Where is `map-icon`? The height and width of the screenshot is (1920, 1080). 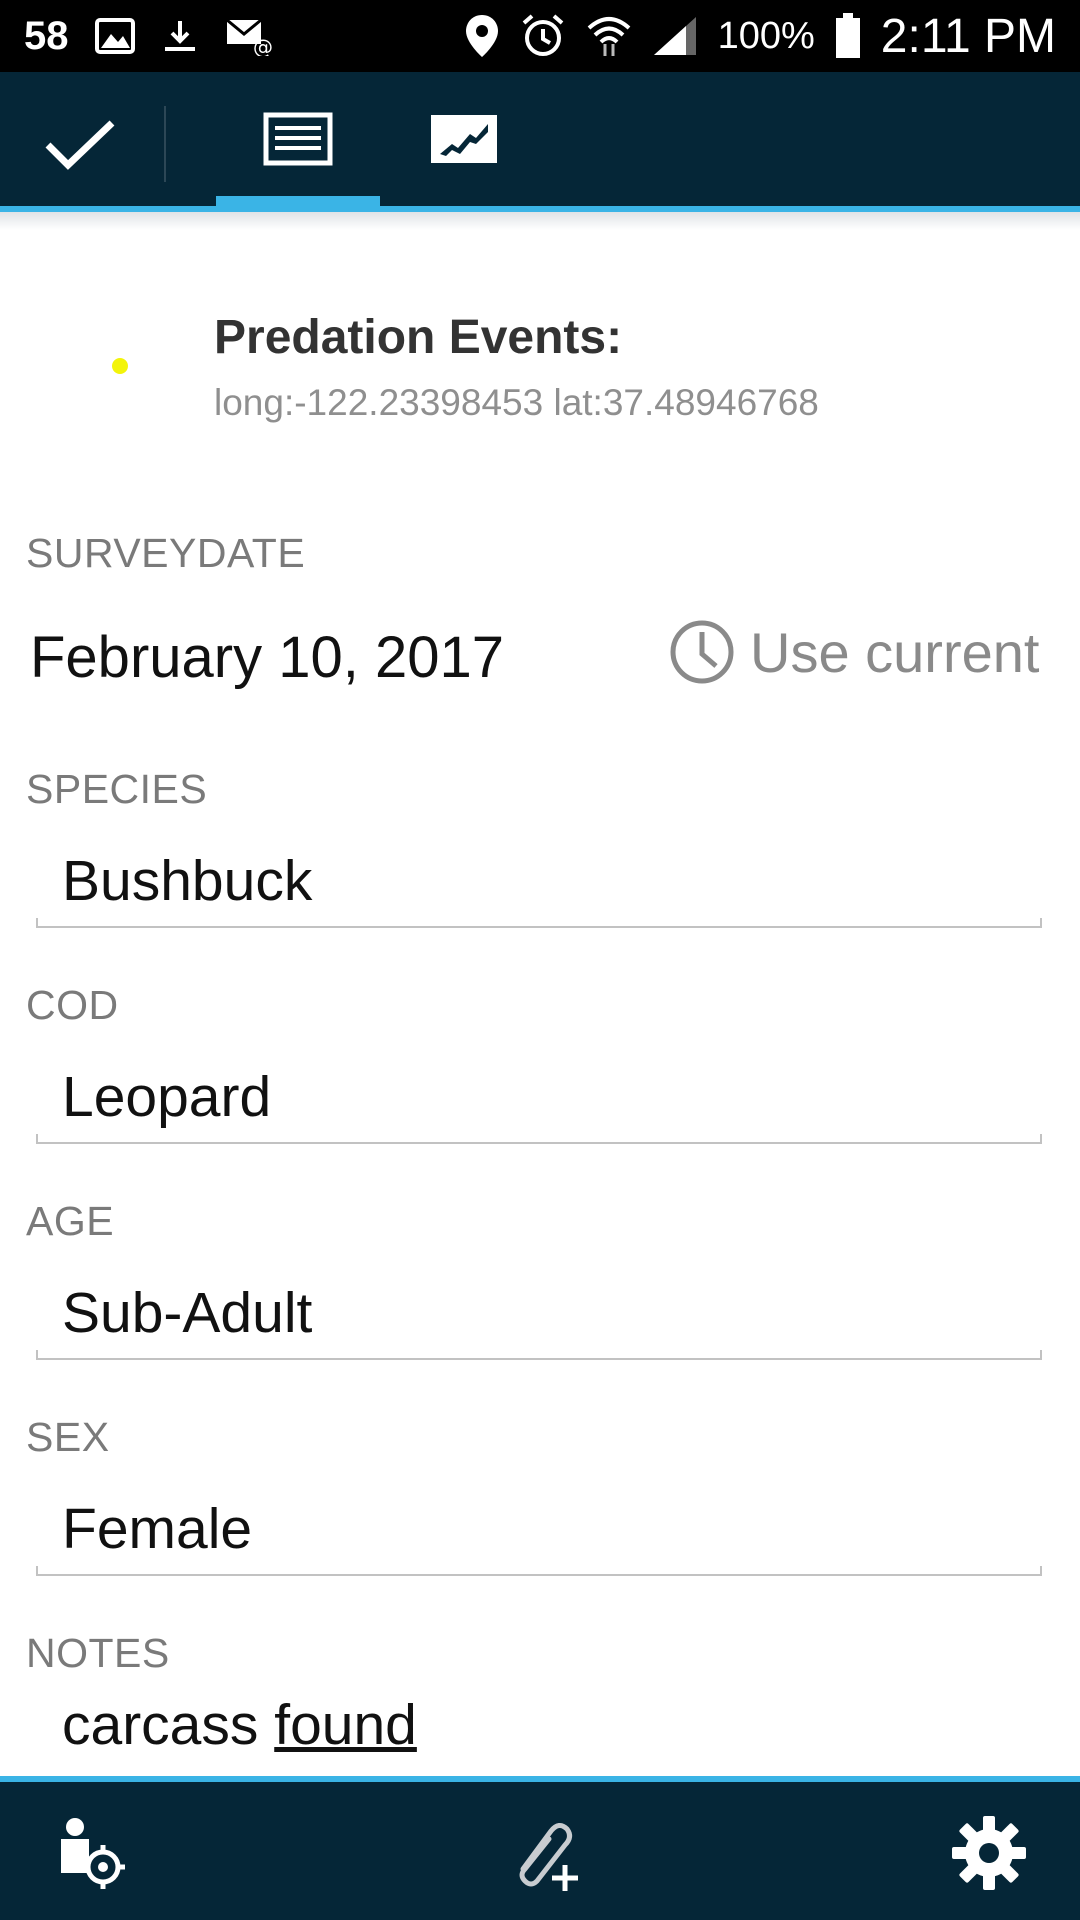 map-icon is located at coordinates (464, 139).